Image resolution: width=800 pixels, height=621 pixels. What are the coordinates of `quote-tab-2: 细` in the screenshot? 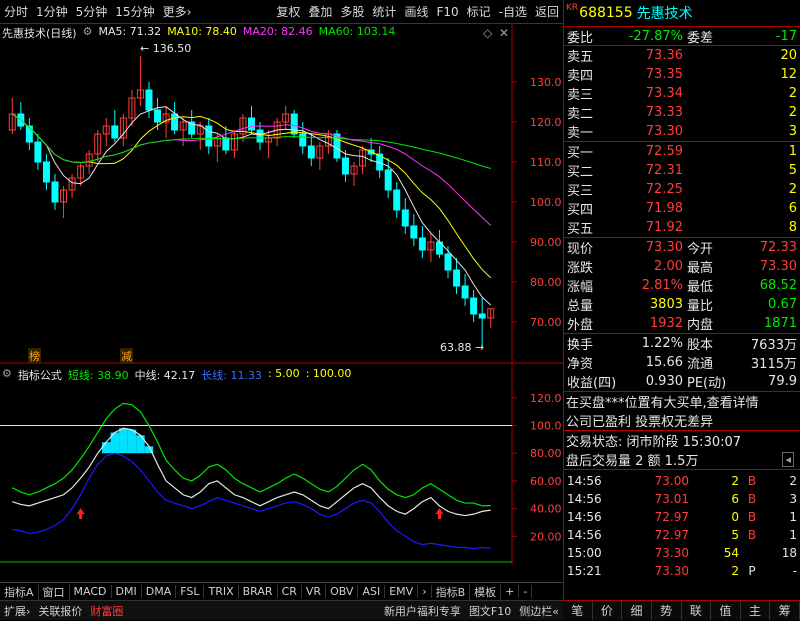 It's located at (637, 610).